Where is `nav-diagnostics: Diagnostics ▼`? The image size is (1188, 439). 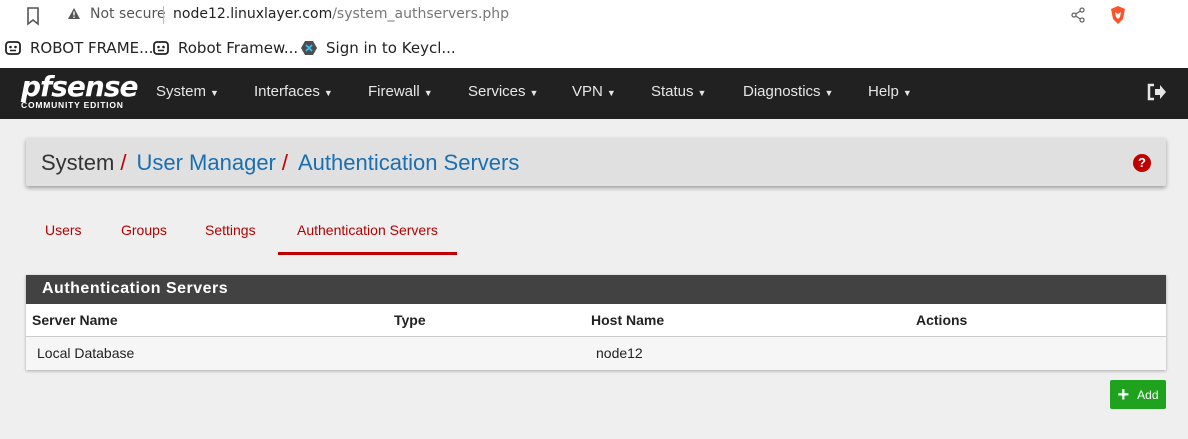 nav-diagnostics: Diagnostics ▼ is located at coordinates (788, 91).